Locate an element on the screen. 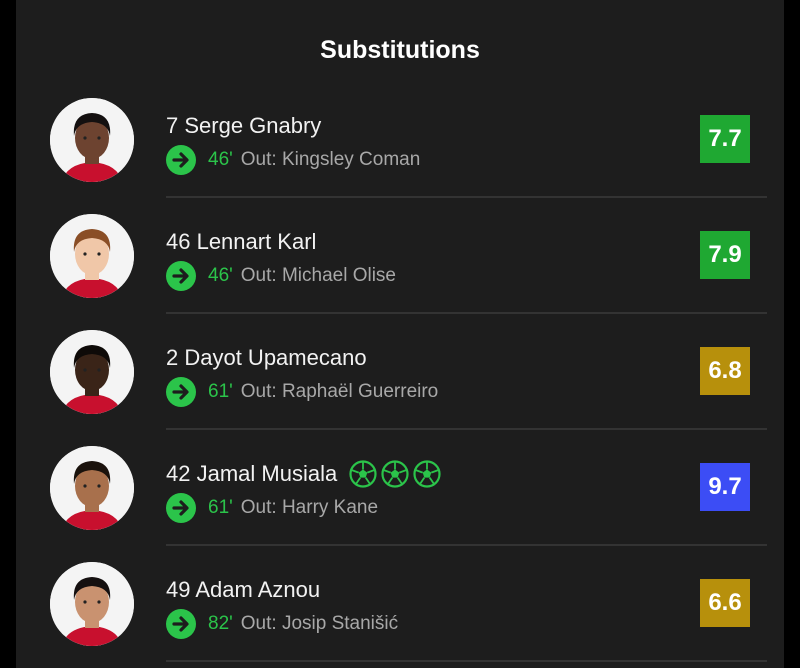 The width and height of the screenshot is (800, 668). substituted-out-player: Out: Harry Kane is located at coordinates (309, 507).